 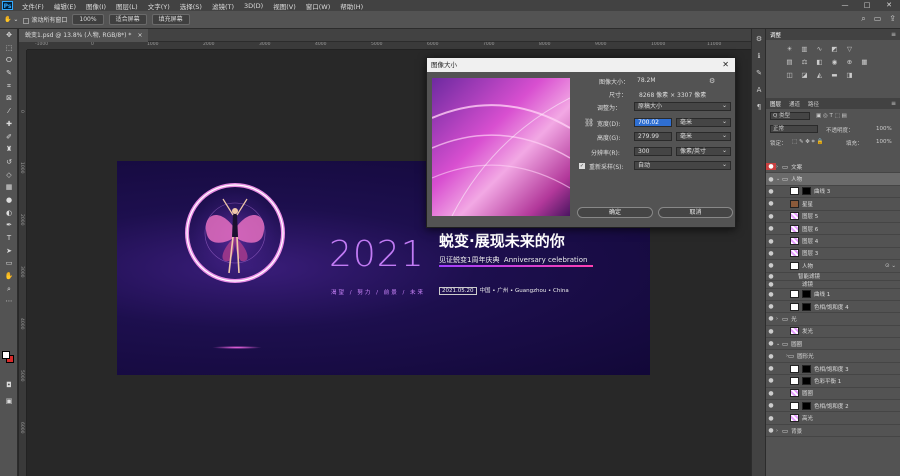 What do you see at coordinates (833, 204) in the screenshot?
I see `layer-row: ● 星星` at bounding box center [833, 204].